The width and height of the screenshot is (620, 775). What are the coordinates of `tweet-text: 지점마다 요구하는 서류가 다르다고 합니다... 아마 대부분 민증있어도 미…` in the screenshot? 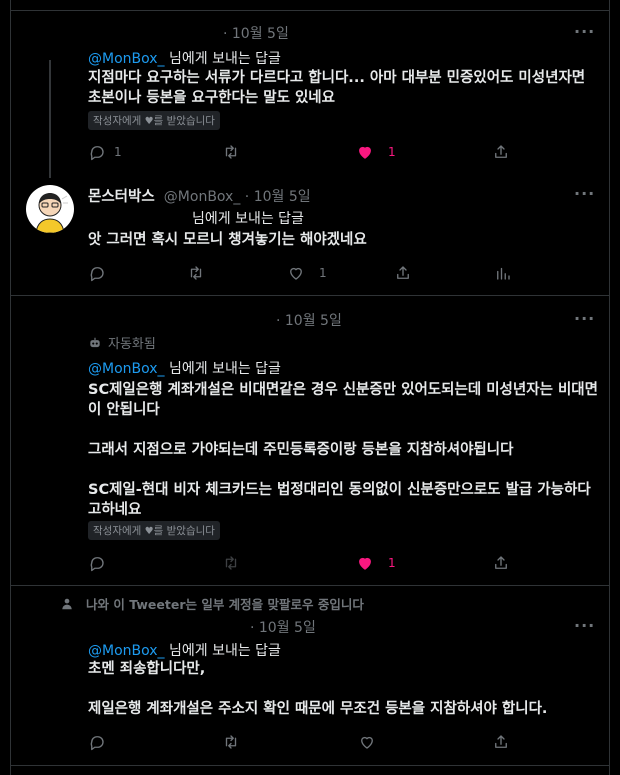 It's located at (339, 88).